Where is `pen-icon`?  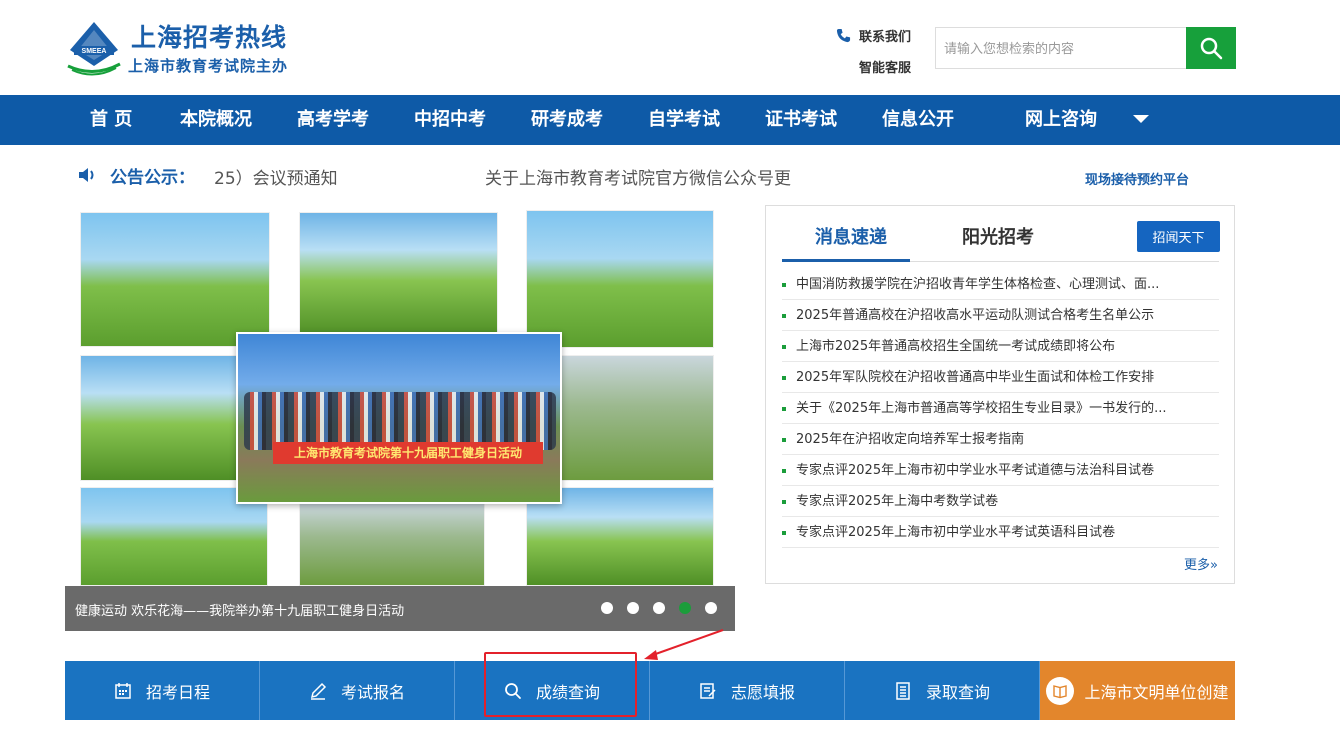 pen-icon is located at coordinates (318, 691).